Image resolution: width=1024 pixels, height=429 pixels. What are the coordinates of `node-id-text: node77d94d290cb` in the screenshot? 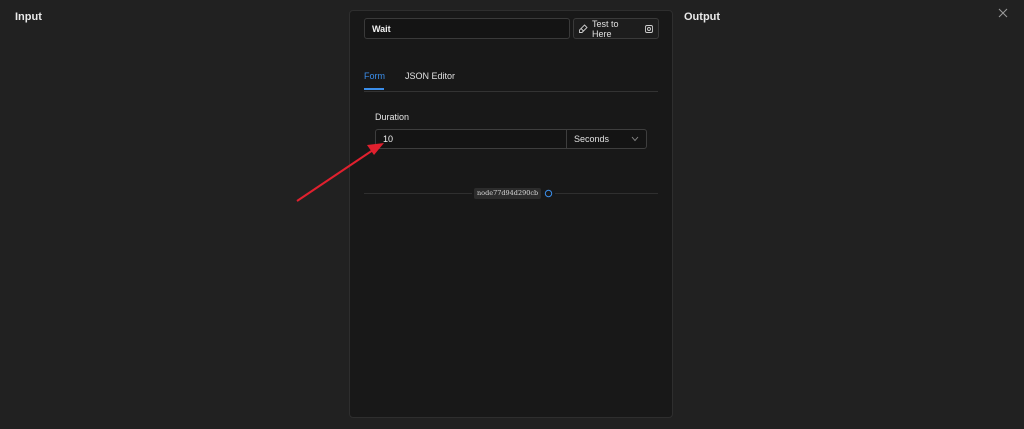 It's located at (508, 193).